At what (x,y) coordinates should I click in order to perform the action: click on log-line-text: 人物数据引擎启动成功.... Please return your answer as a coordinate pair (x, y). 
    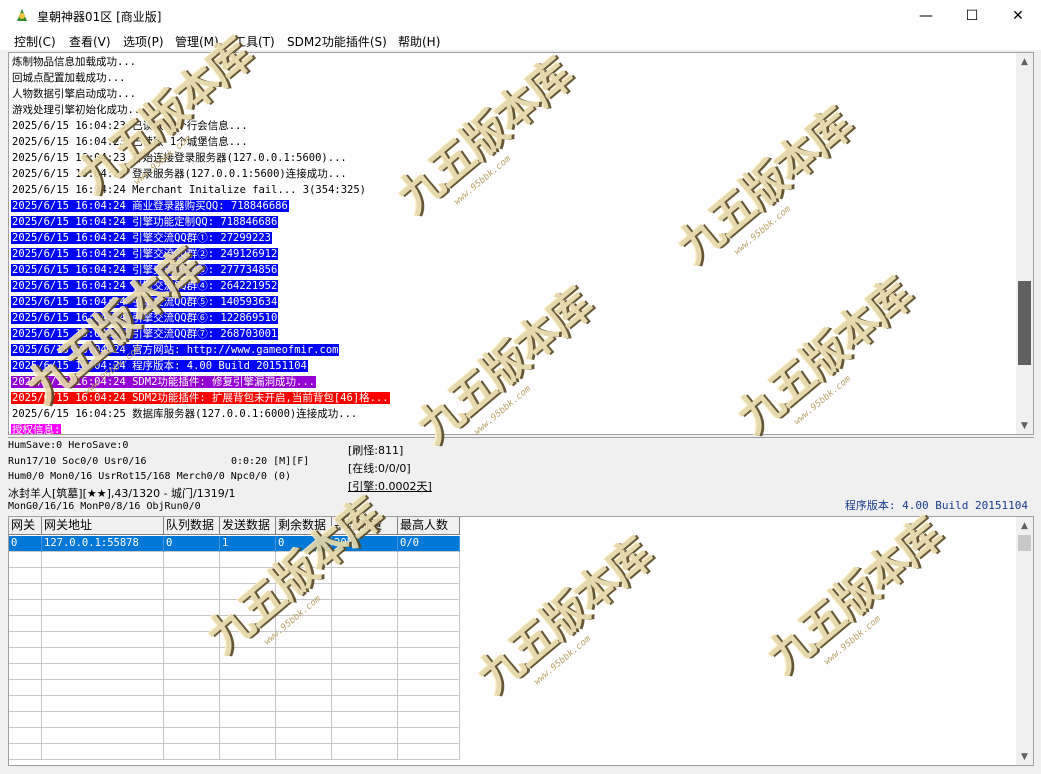
    Looking at the image, I should click on (74, 94).